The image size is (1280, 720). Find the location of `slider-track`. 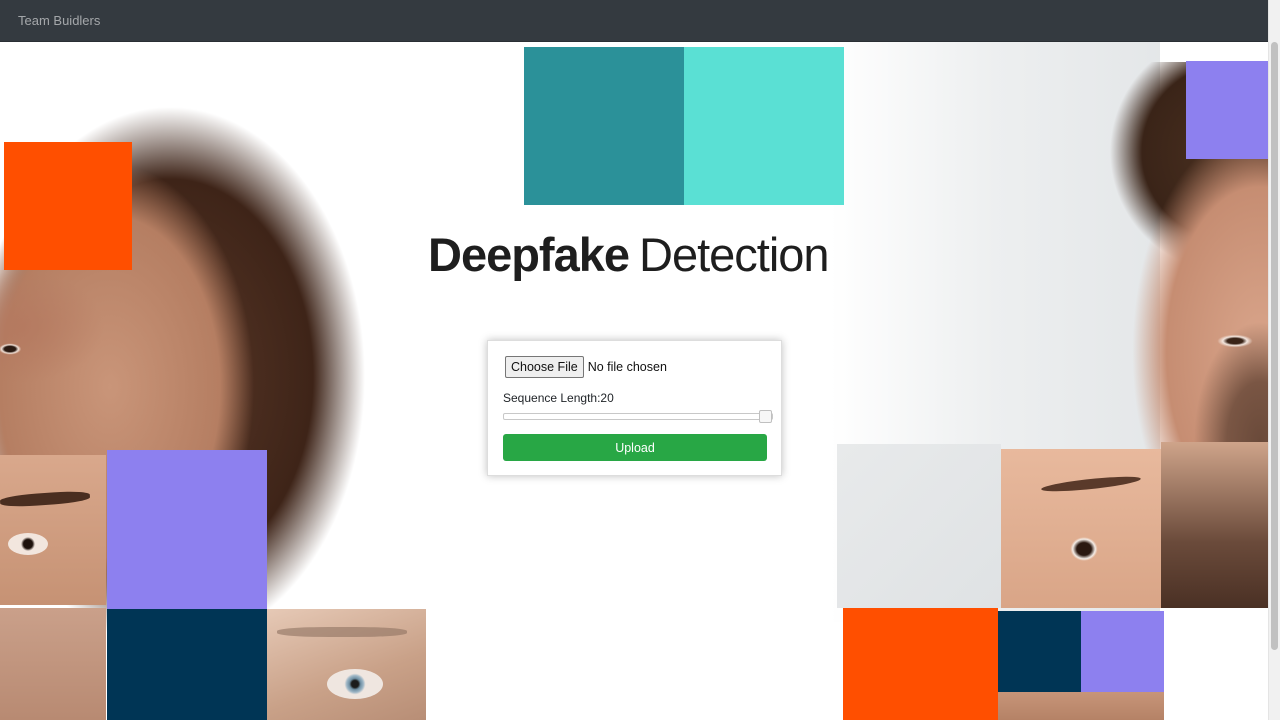

slider-track is located at coordinates (638, 416).